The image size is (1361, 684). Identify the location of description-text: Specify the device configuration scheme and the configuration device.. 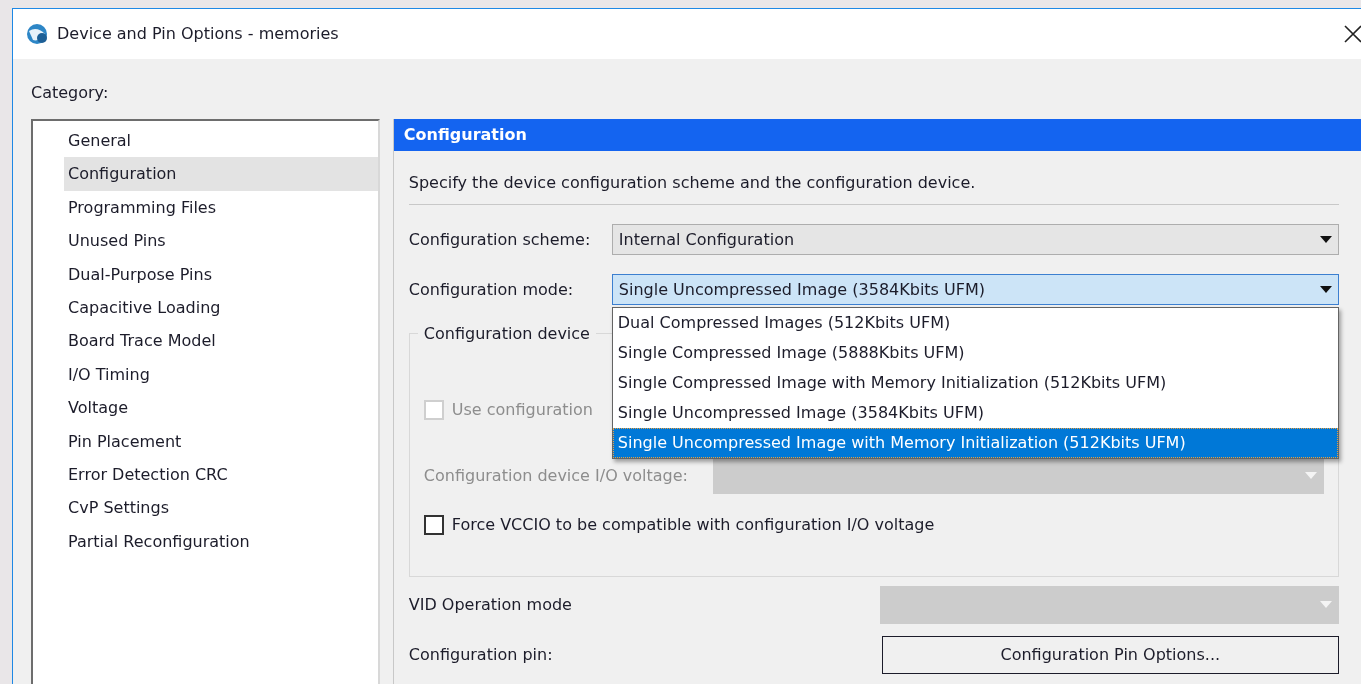
(692, 182).